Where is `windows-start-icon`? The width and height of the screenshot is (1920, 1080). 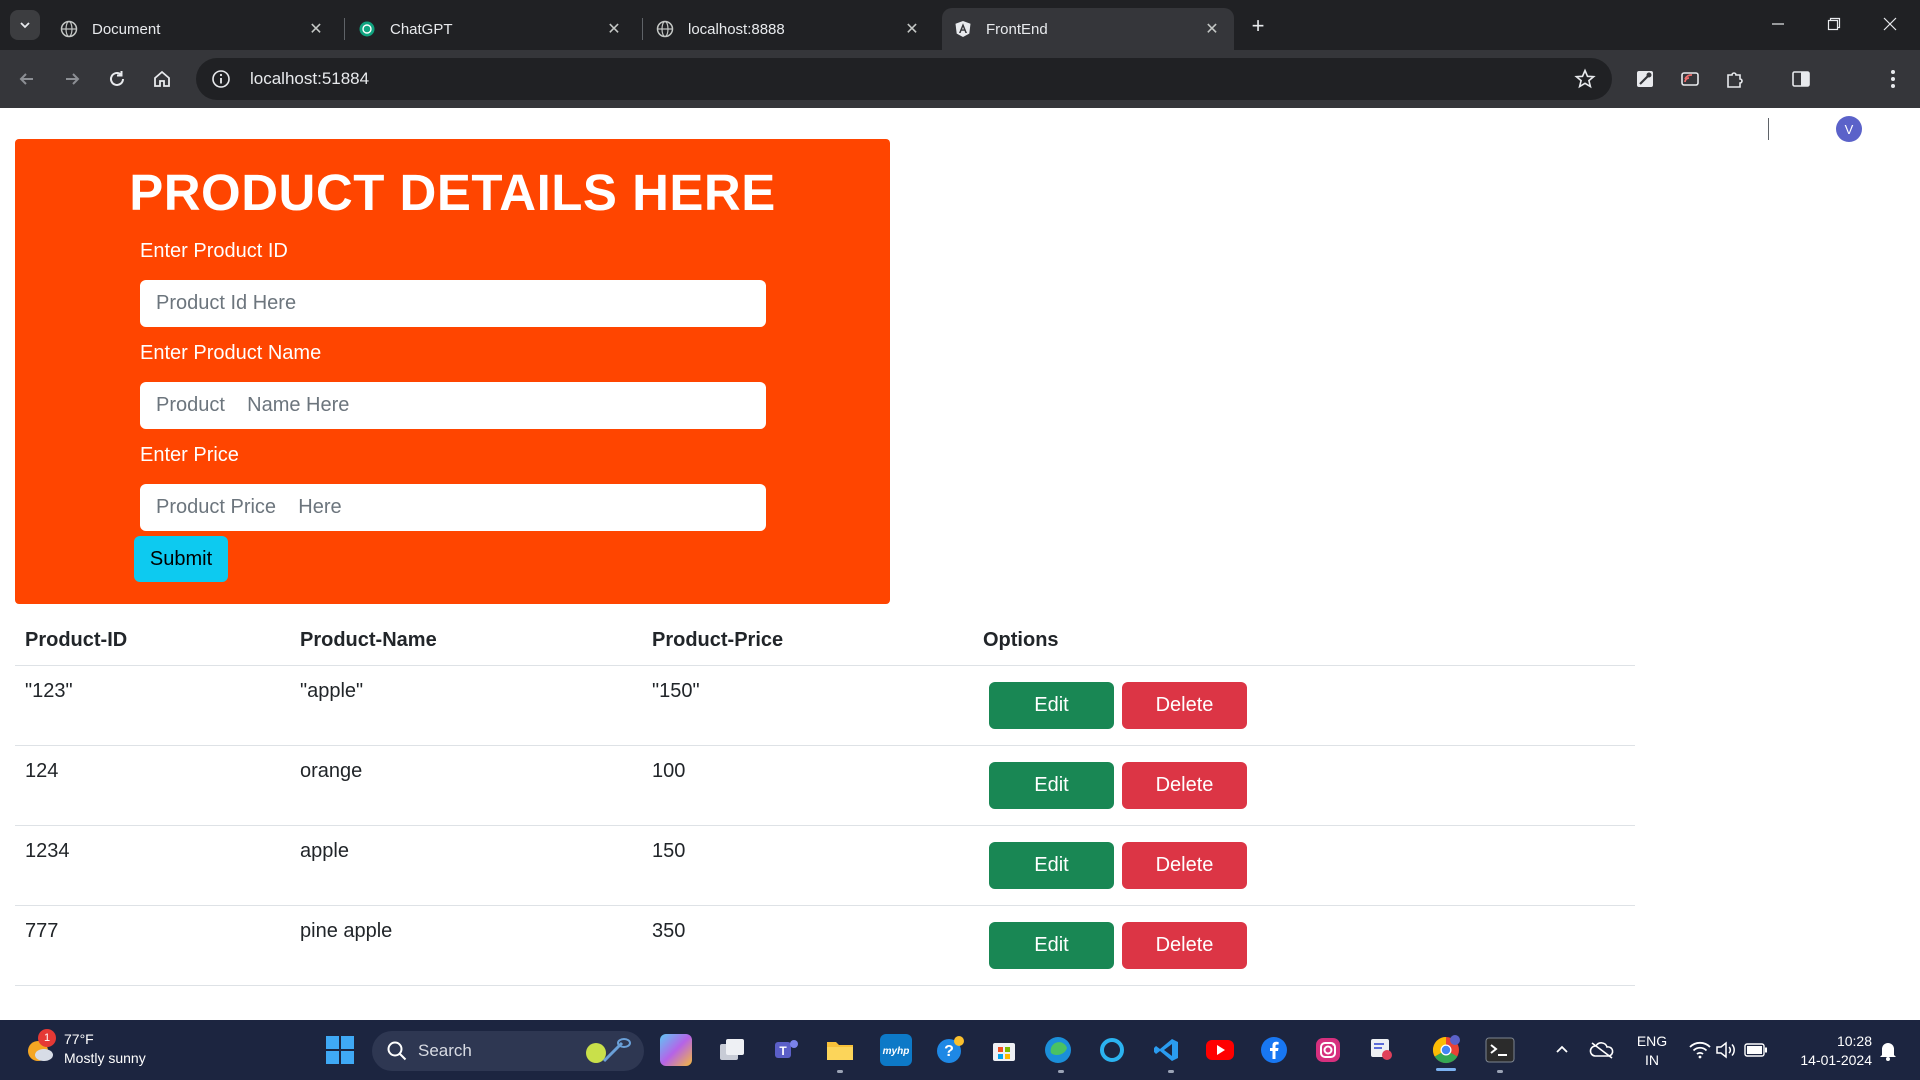 windows-start-icon is located at coordinates (340, 1050).